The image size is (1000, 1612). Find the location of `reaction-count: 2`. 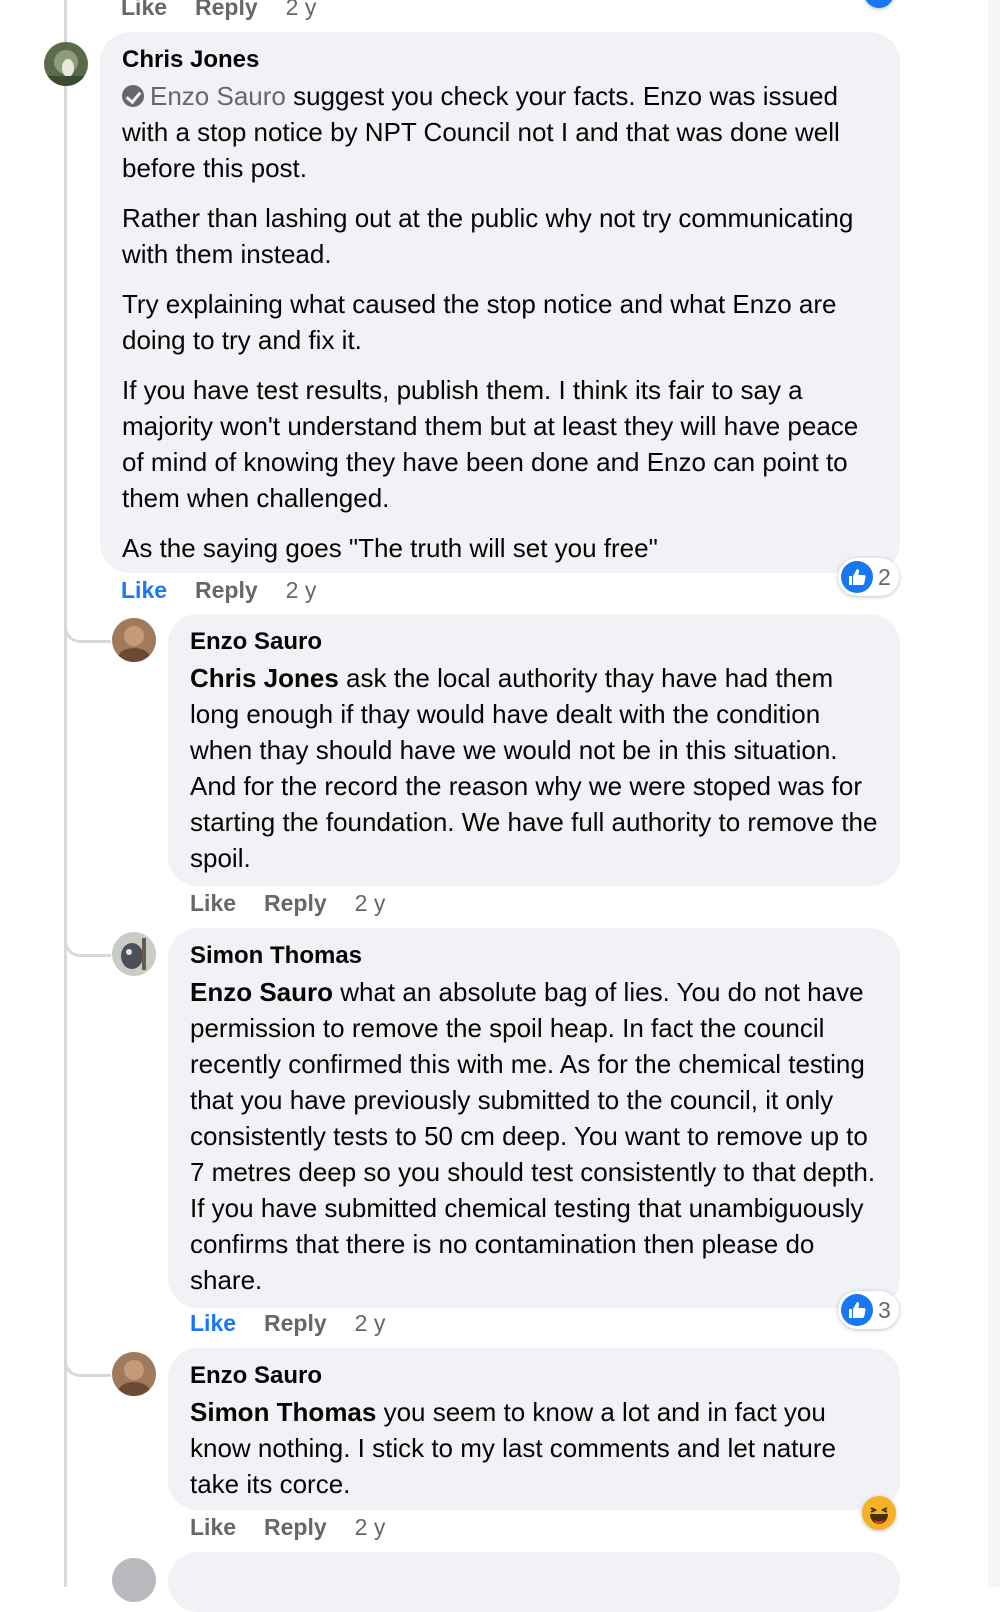

reaction-count: 2 is located at coordinates (884, 576).